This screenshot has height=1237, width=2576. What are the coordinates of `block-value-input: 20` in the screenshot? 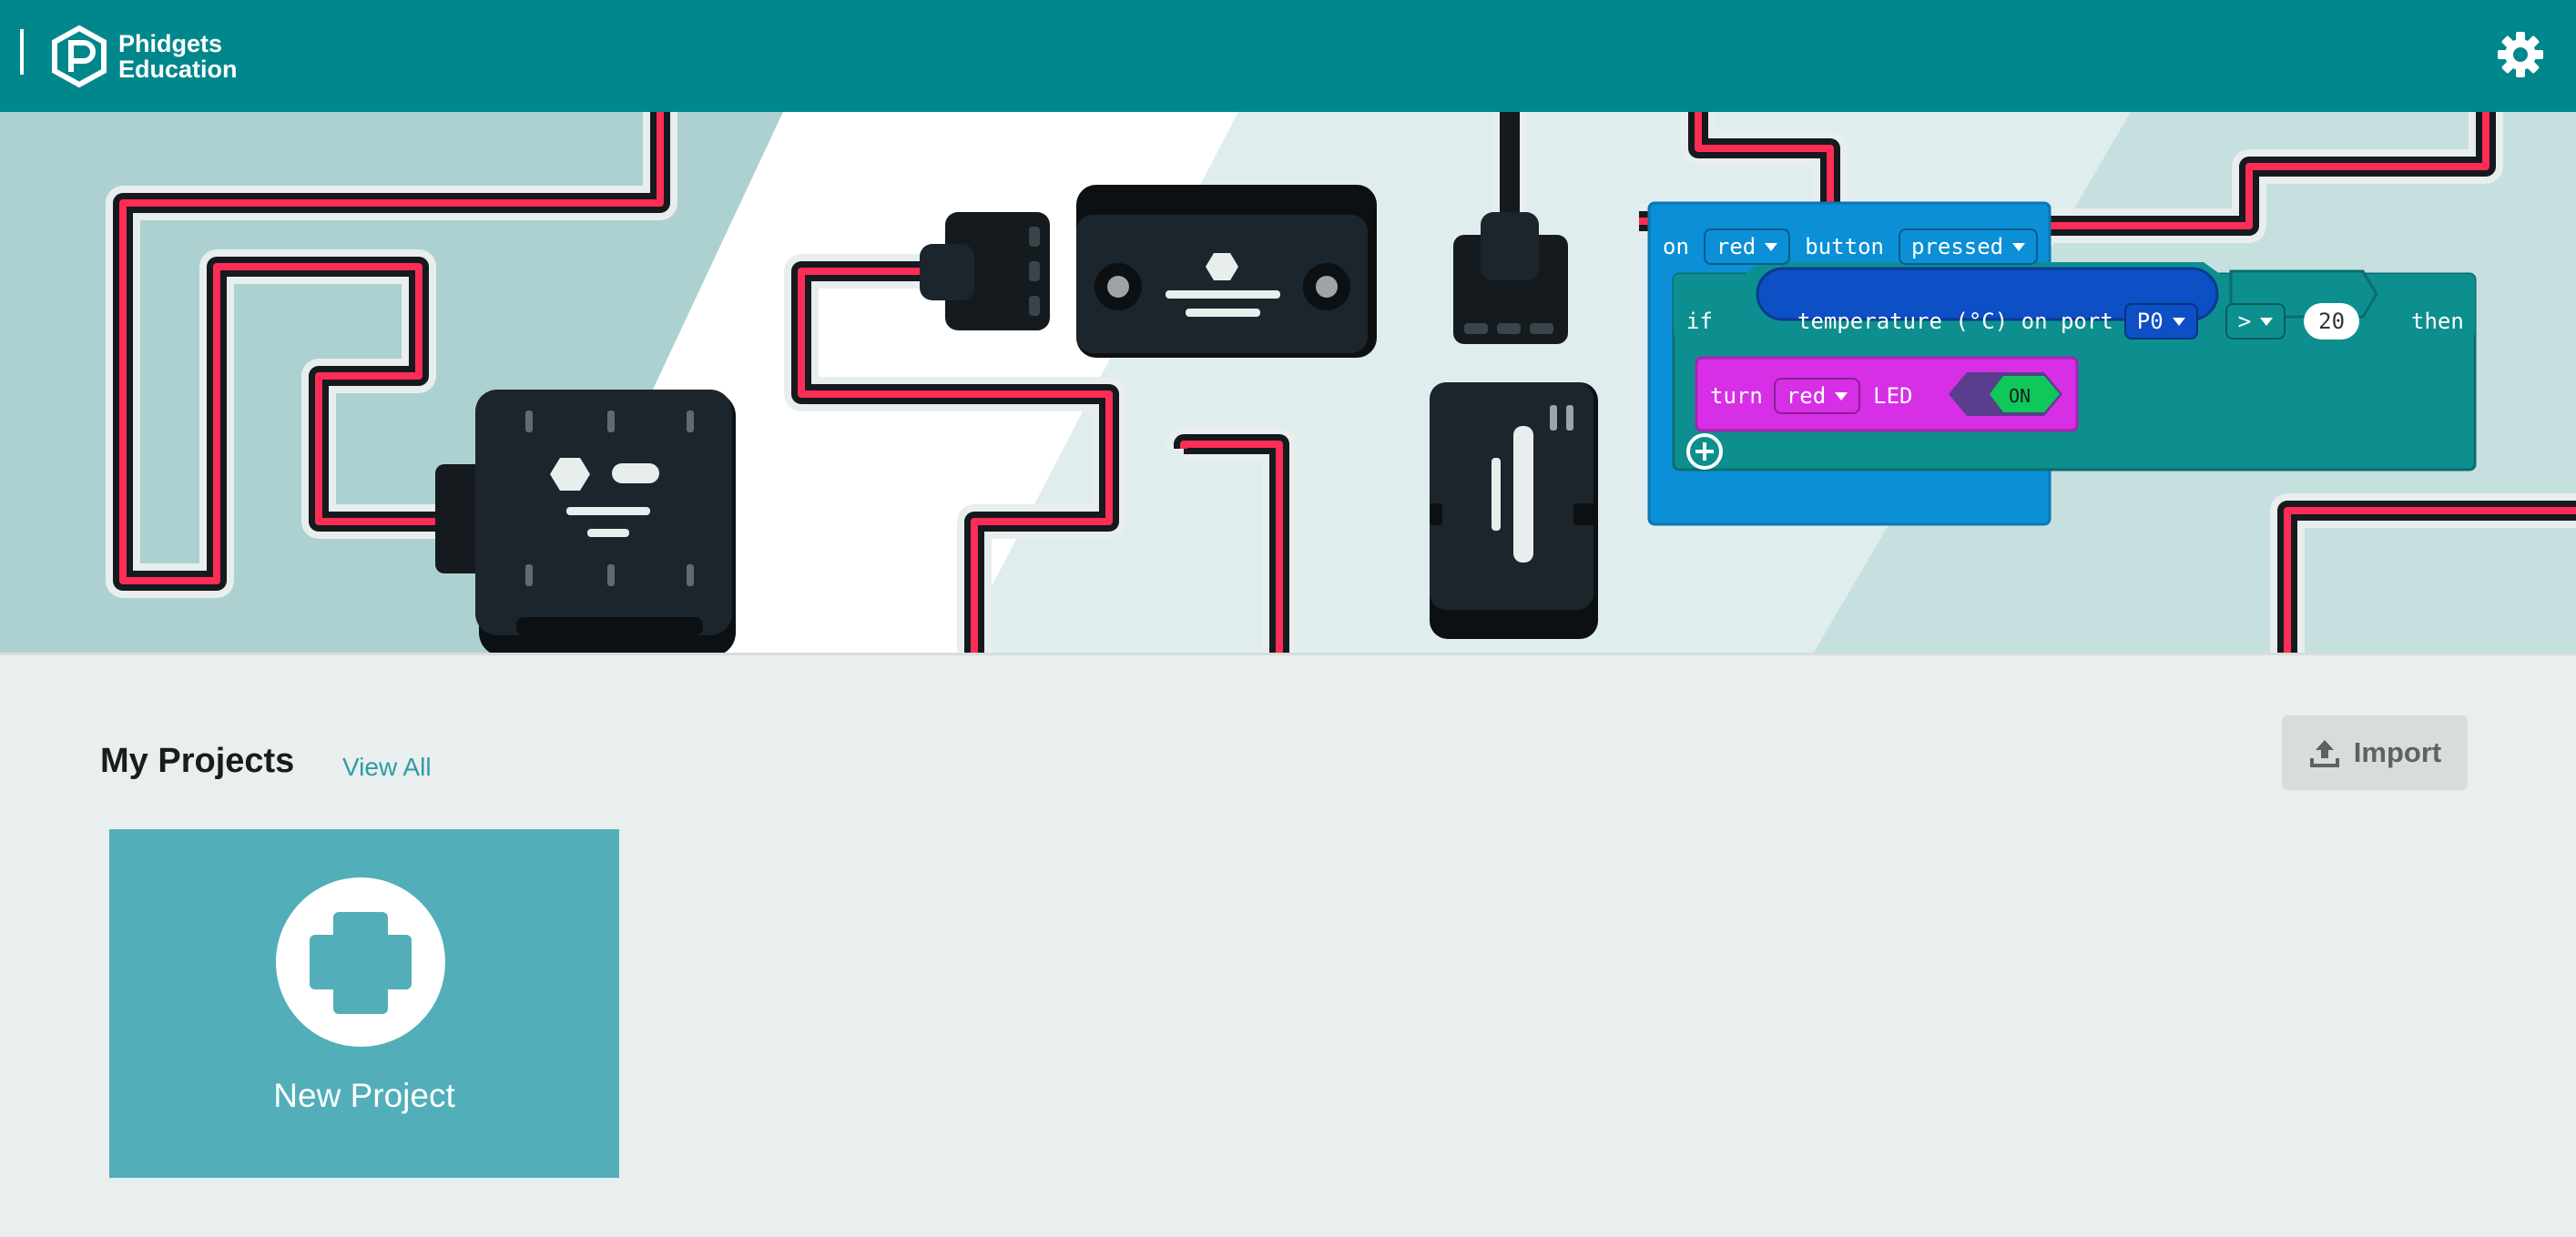 It's located at (2332, 322).